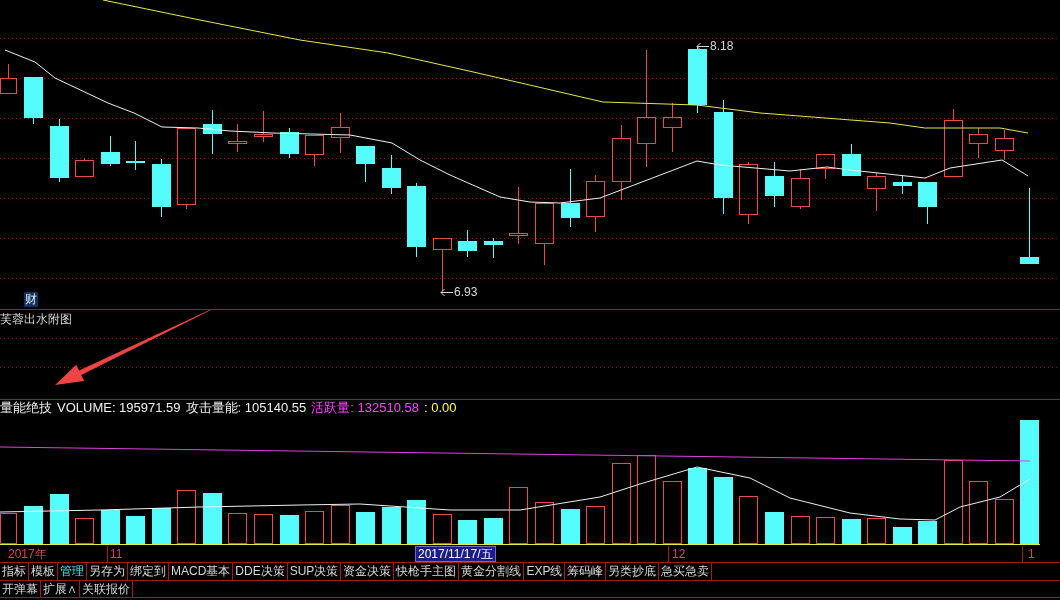 This screenshot has width=1060, height=600. Describe the element at coordinates (455, 554) in the screenshot. I see `cursor-date-label: 2017/11/17/五` at that location.